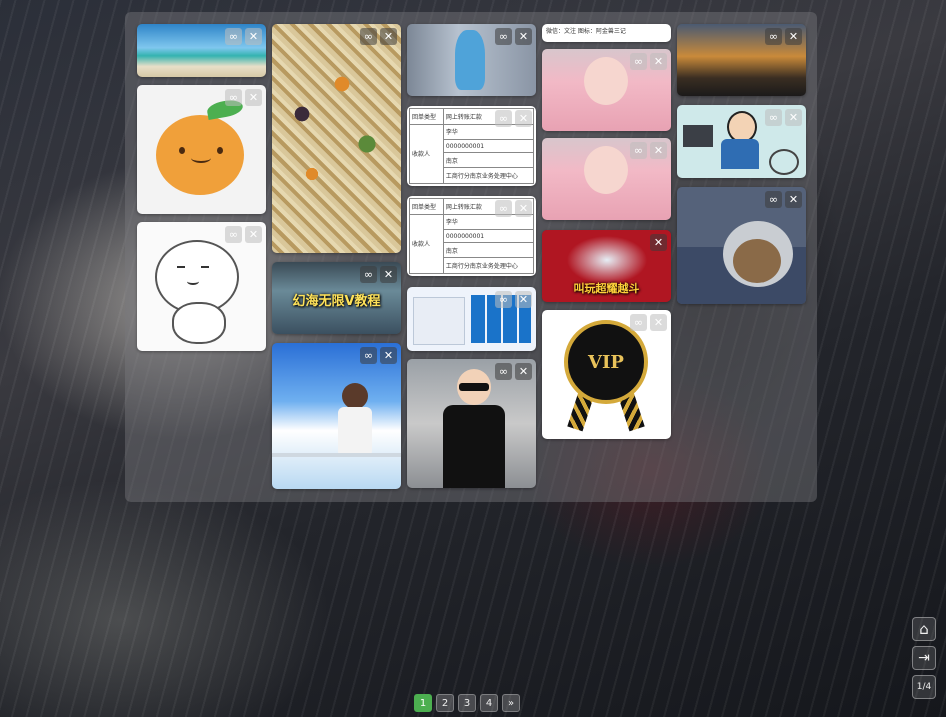 The height and width of the screenshot is (717, 946). I want to click on gallery-card-cartoon: ∞ ✕, so click(201, 286).